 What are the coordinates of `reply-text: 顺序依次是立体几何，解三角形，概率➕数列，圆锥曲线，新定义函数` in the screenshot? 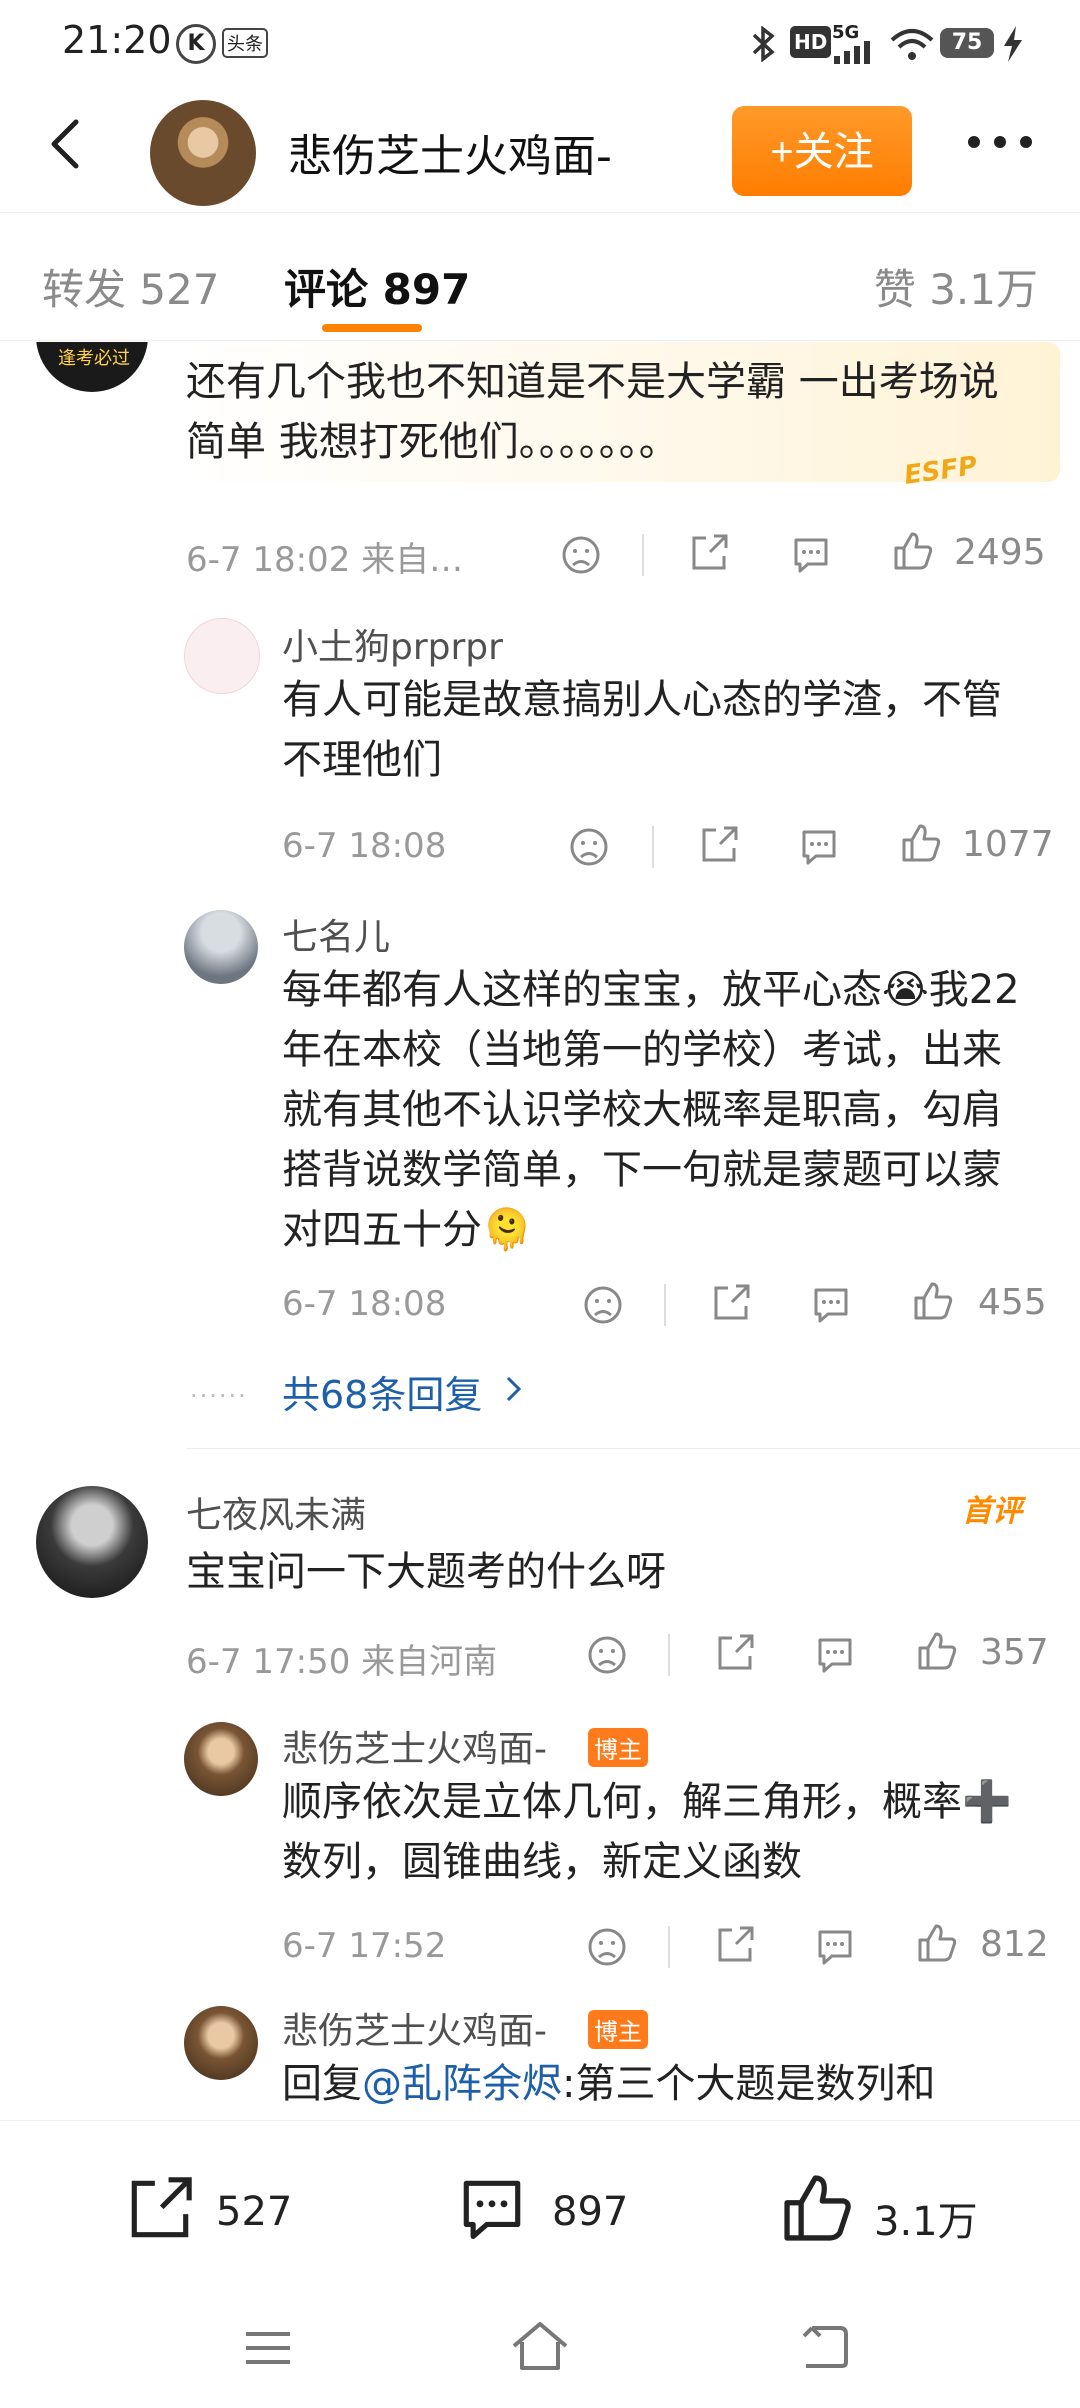 It's located at (647, 1832).